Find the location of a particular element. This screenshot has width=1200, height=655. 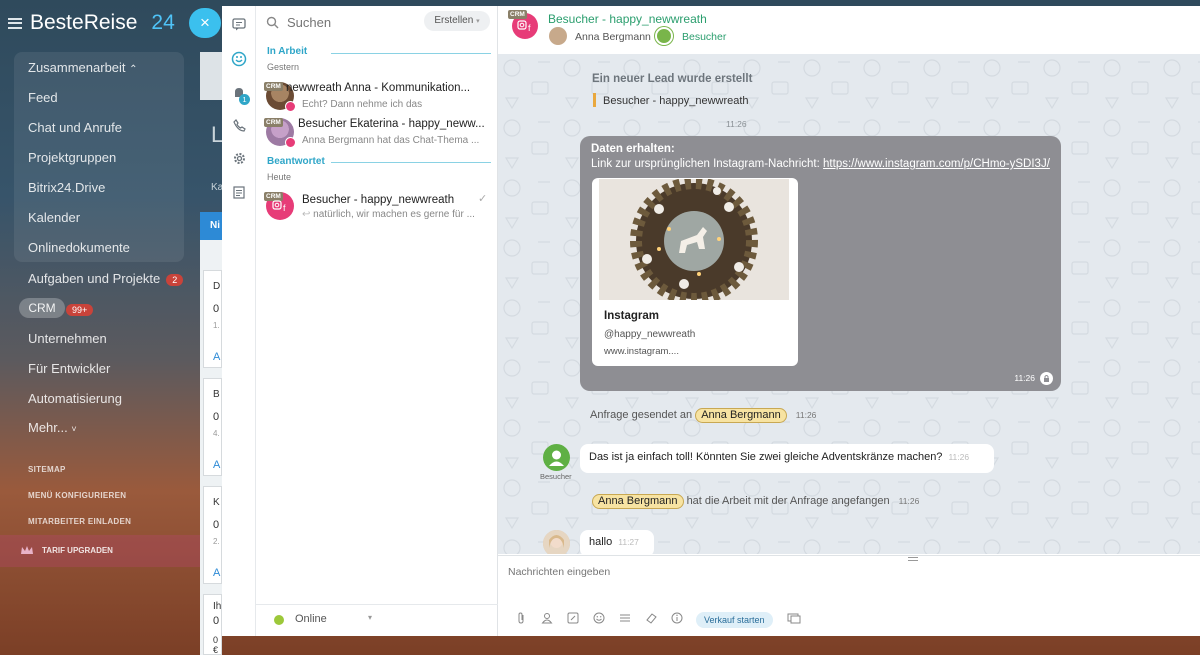

search-box is located at coordinates (346, 22).